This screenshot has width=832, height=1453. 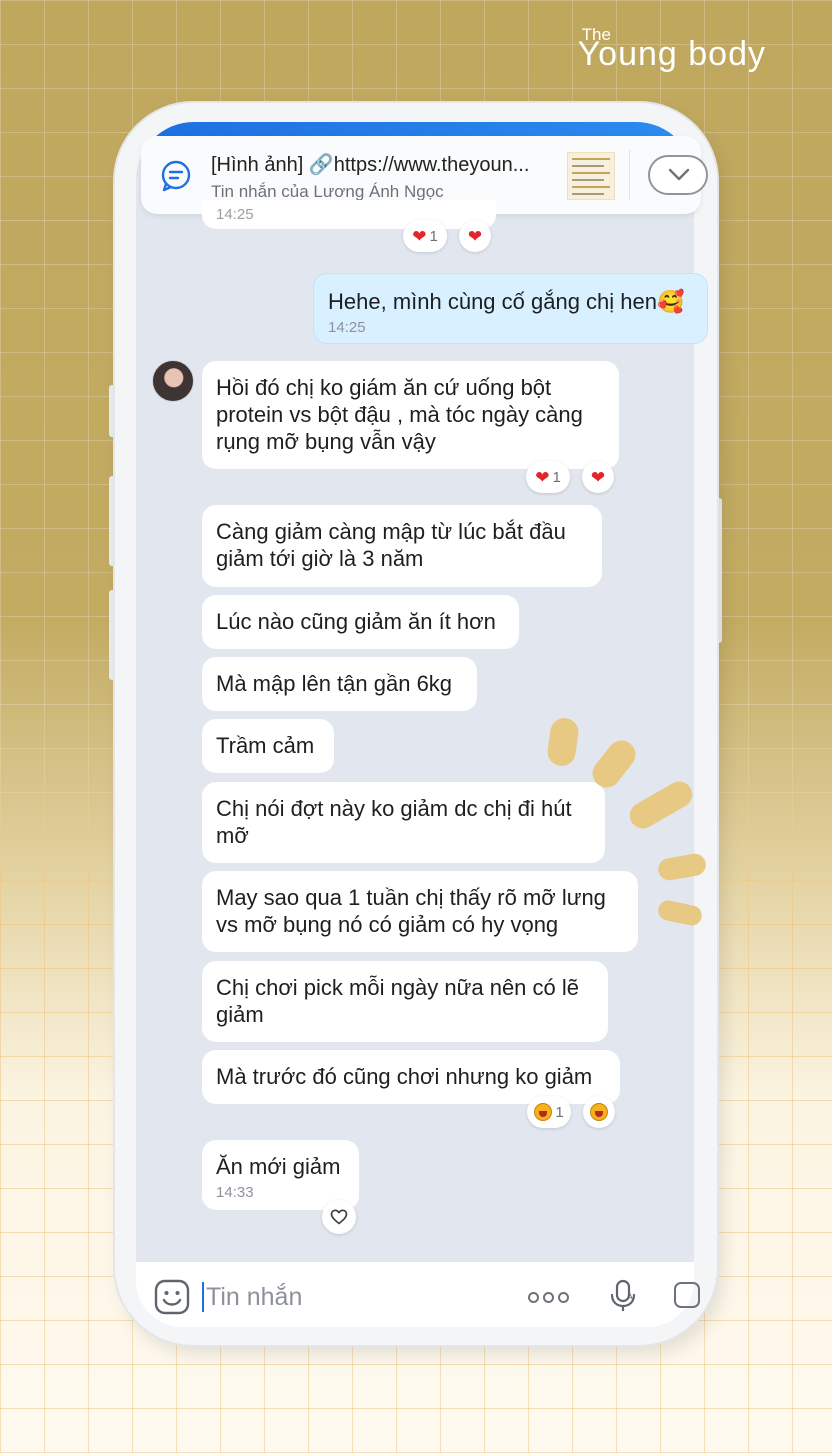 I want to click on svg-text: A, so click(x=630, y=1297).